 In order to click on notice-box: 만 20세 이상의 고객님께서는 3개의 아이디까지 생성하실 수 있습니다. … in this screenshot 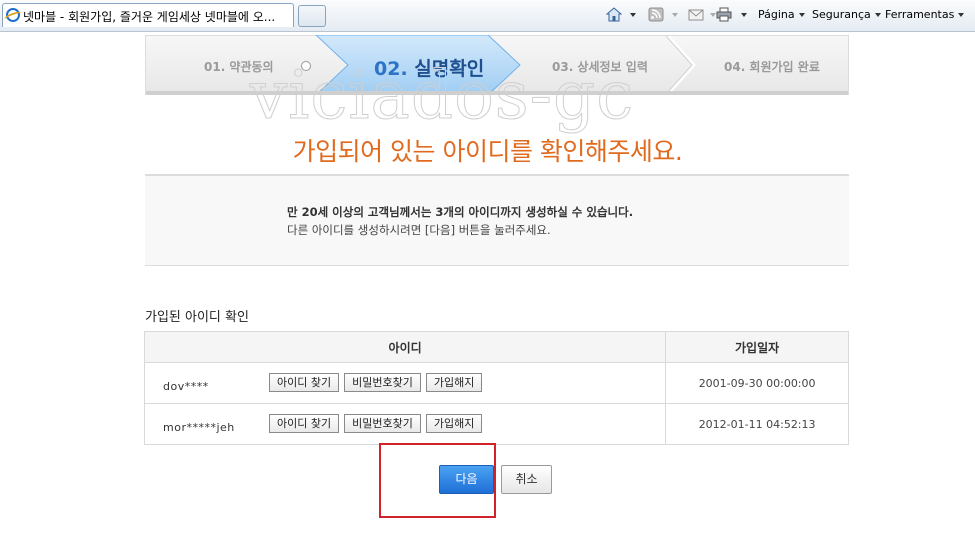, I will do `click(497, 220)`.